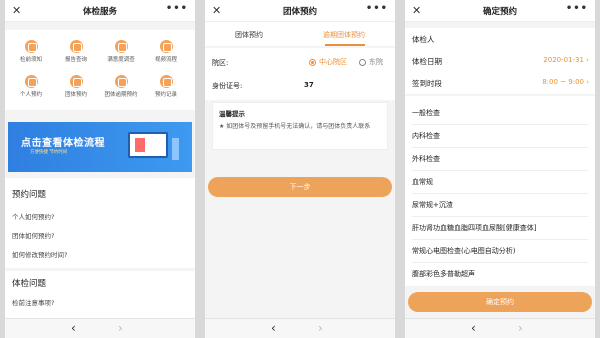  I want to click on list-item: 常规心电图检查(心电图自动分析), so click(464, 251).